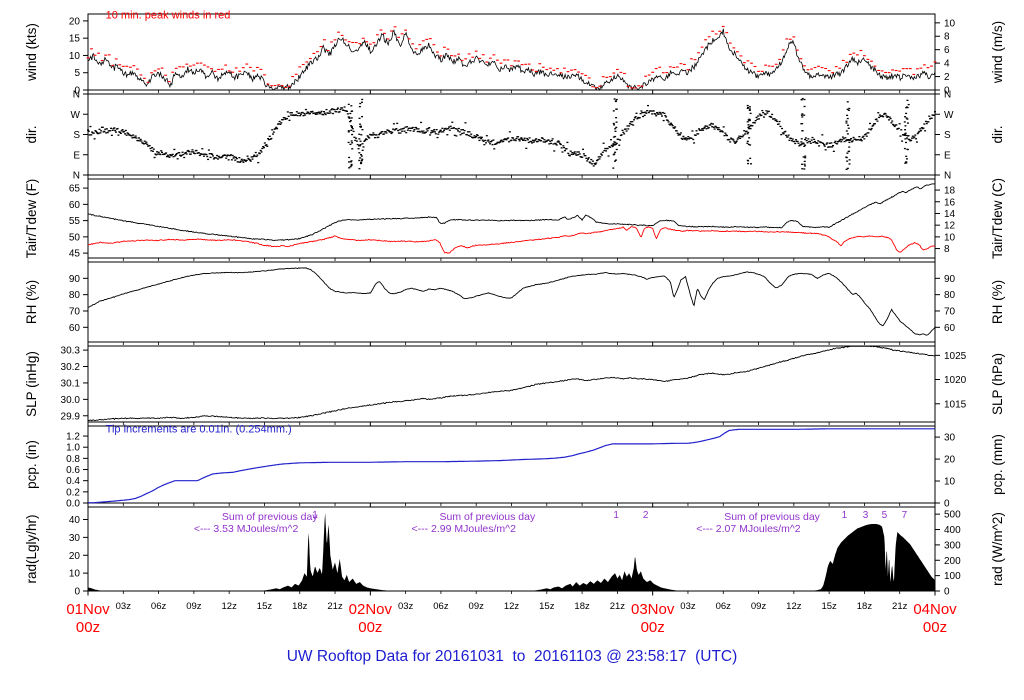  What do you see at coordinates (997, 218) in the screenshot?
I see `svg-text: Tair/Tdew (C)` at bounding box center [997, 218].